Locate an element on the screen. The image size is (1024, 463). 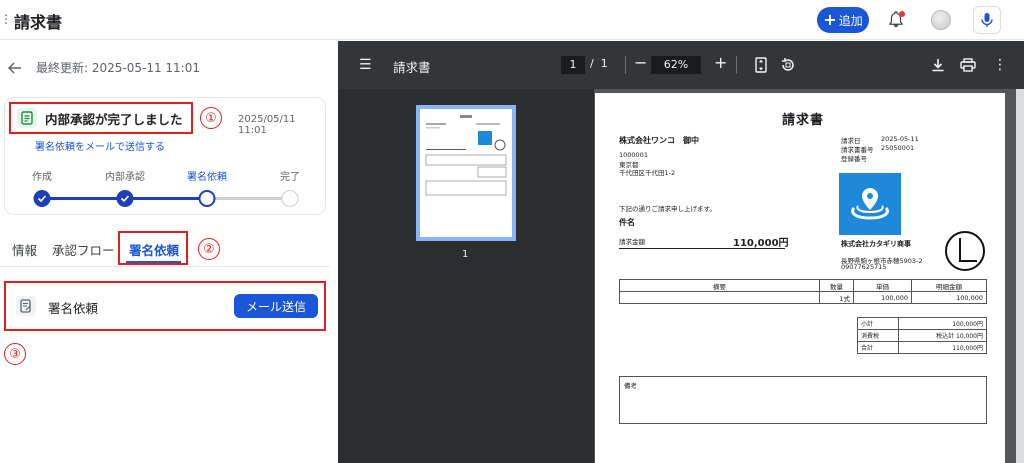
zoom-out-button: − is located at coordinates (640, 62).